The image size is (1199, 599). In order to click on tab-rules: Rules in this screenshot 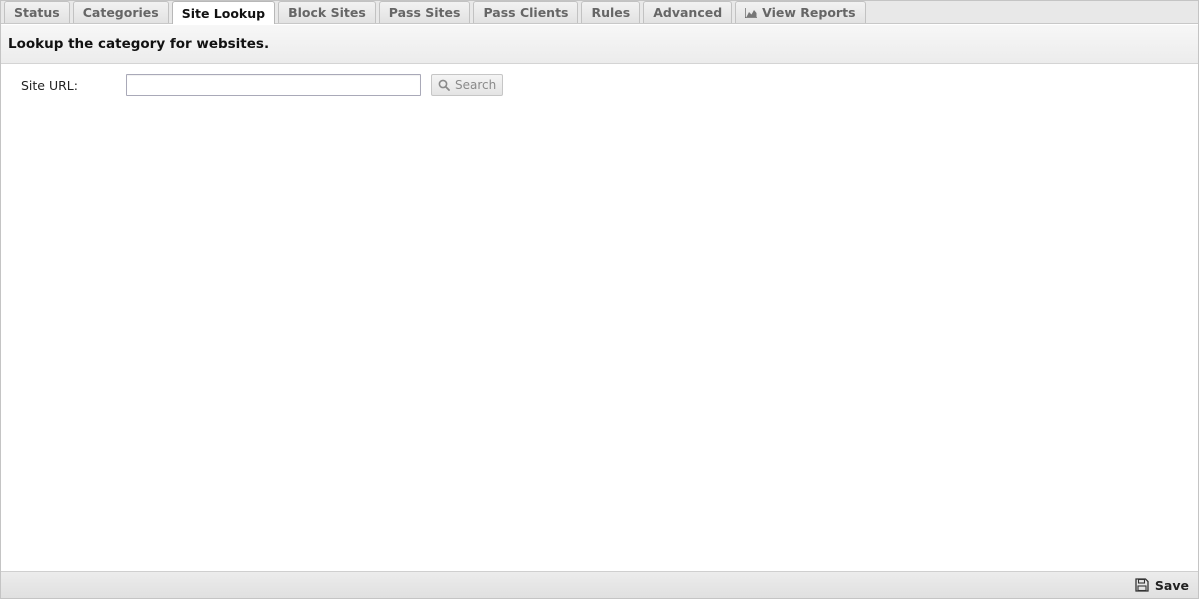, I will do `click(611, 12)`.